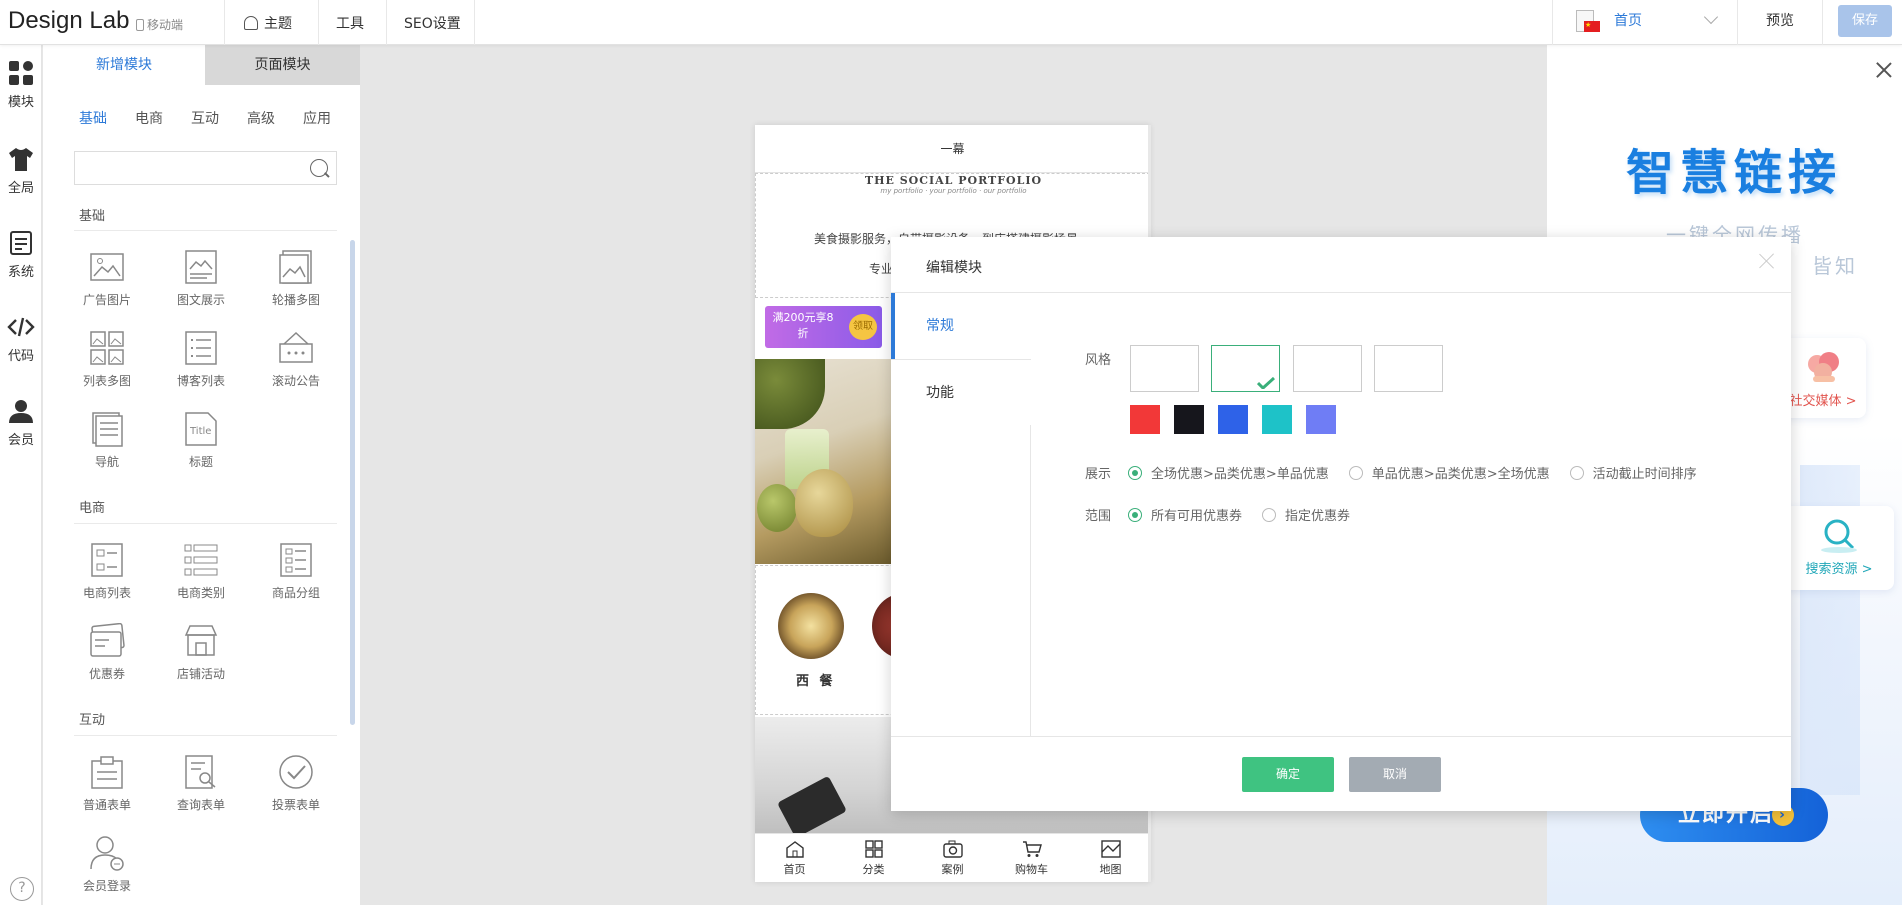 Image resolution: width=1902 pixels, height=905 pixels. What do you see at coordinates (107, 118) in the screenshot?
I see `subtab-basic: 基础` at bounding box center [107, 118].